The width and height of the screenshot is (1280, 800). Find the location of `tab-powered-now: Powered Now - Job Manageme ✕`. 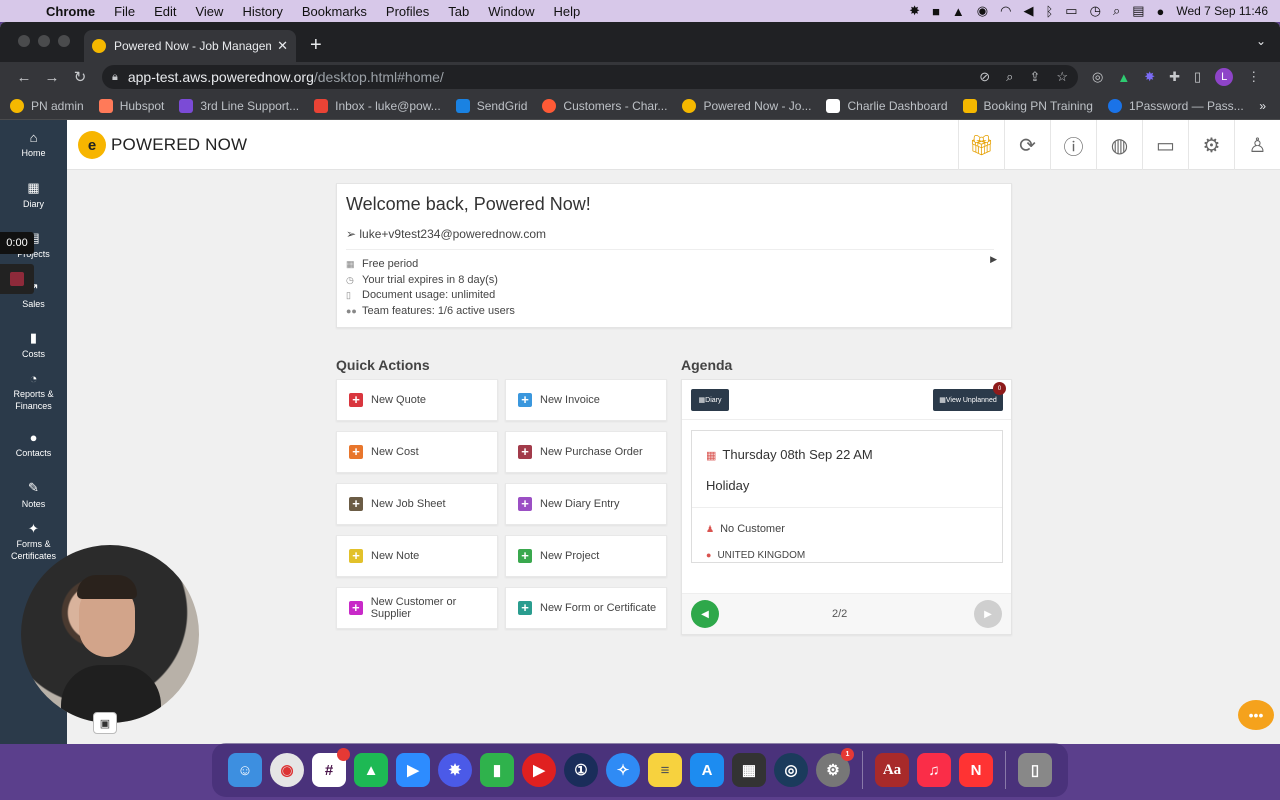

tab-powered-now: Powered Now - Job Manageme ✕ is located at coordinates (190, 46).